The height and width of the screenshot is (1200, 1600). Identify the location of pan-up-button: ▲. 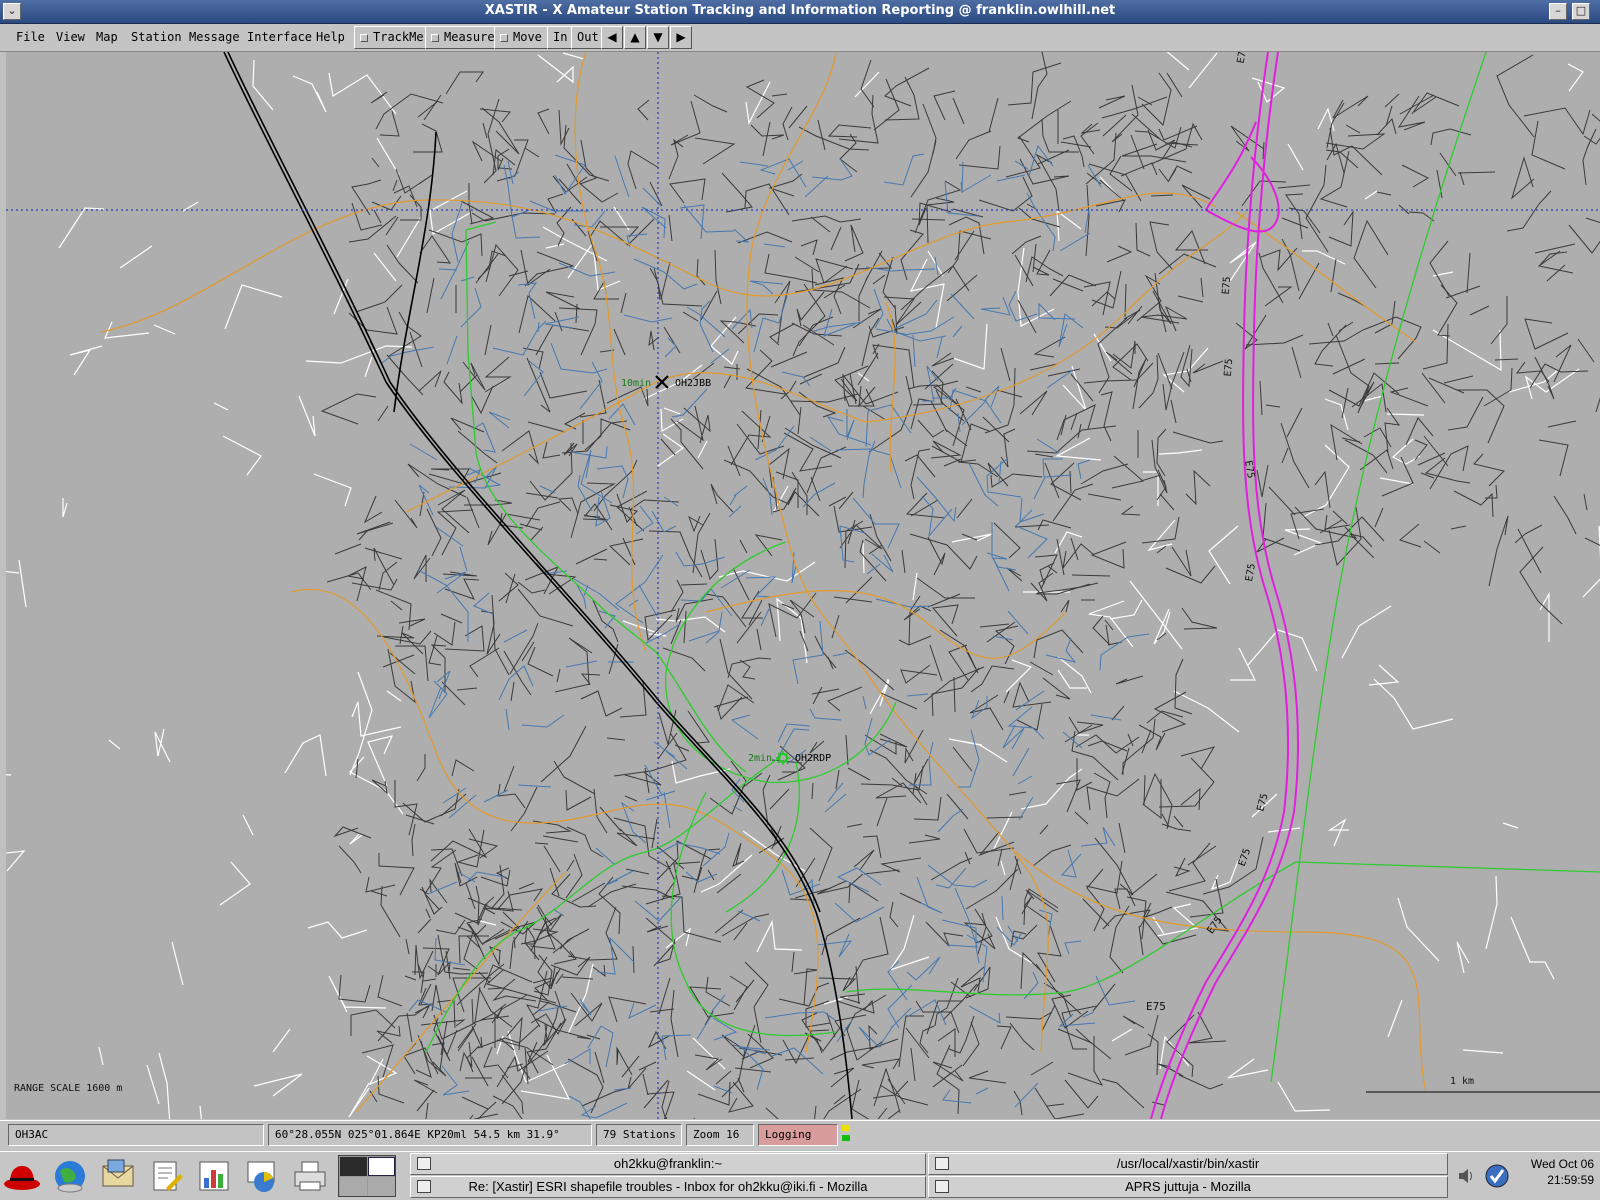
(635, 37).